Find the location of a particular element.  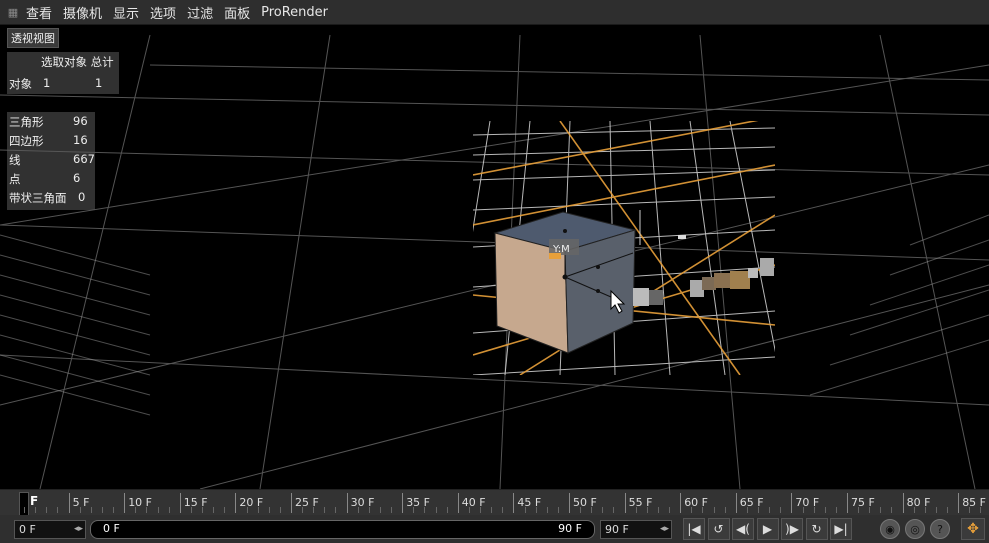

axis-label: Y:M is located at coordinates (561, 249).